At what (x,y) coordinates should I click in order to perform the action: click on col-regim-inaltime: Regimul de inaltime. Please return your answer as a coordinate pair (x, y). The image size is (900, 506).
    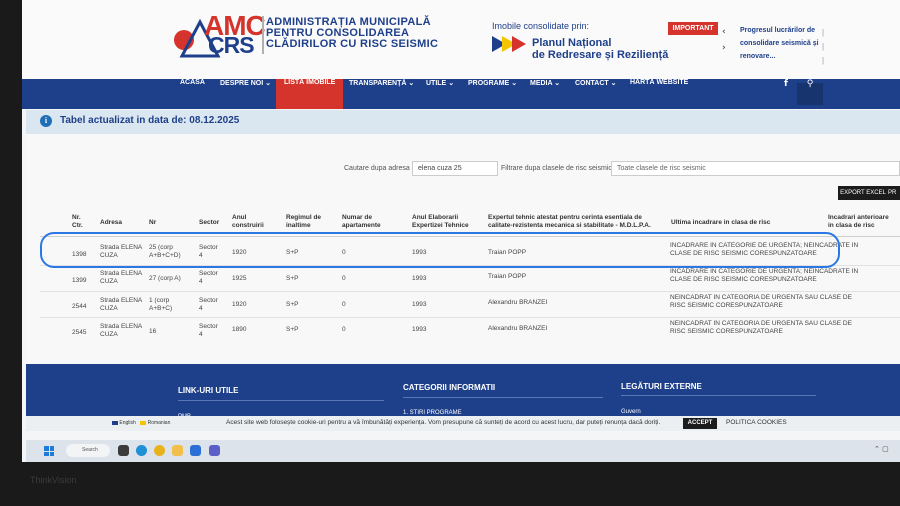
    Looking at the image, I should click on (303, 222).